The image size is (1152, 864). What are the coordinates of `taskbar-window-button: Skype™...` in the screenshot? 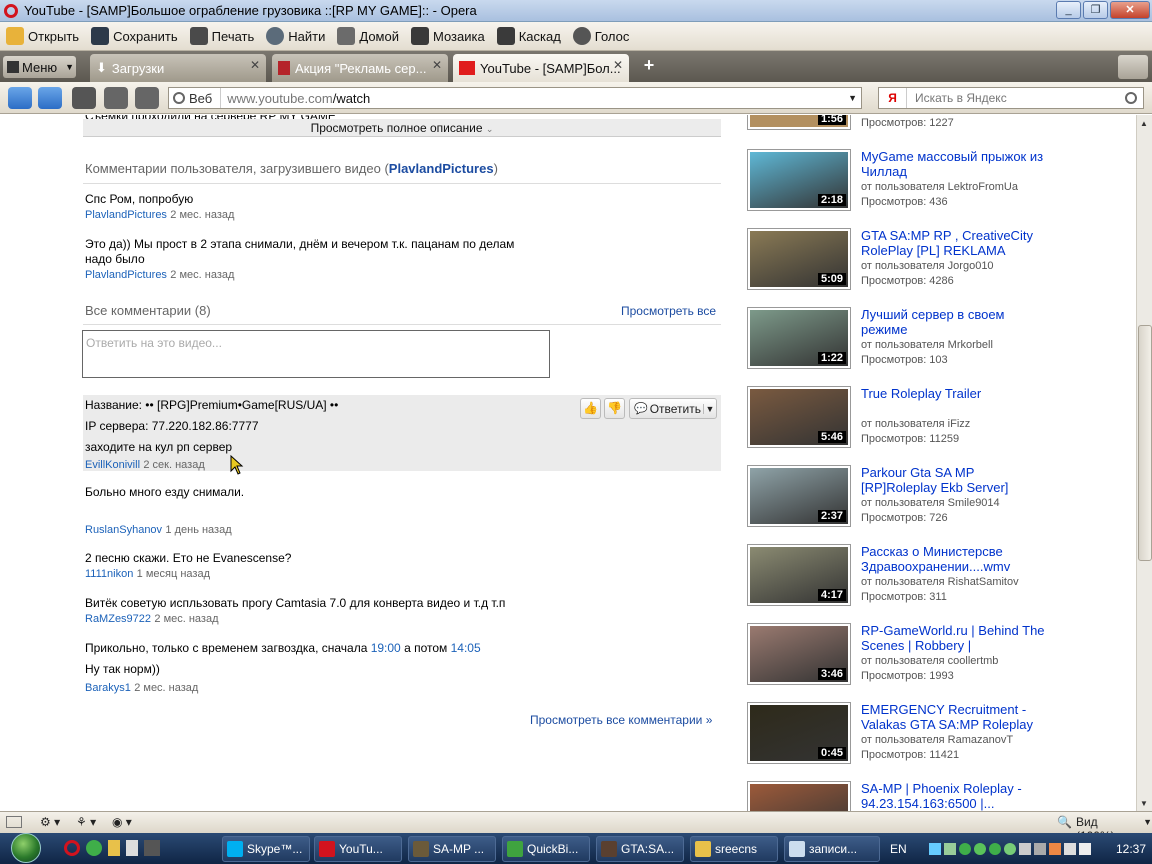 It's located at (266, 849).